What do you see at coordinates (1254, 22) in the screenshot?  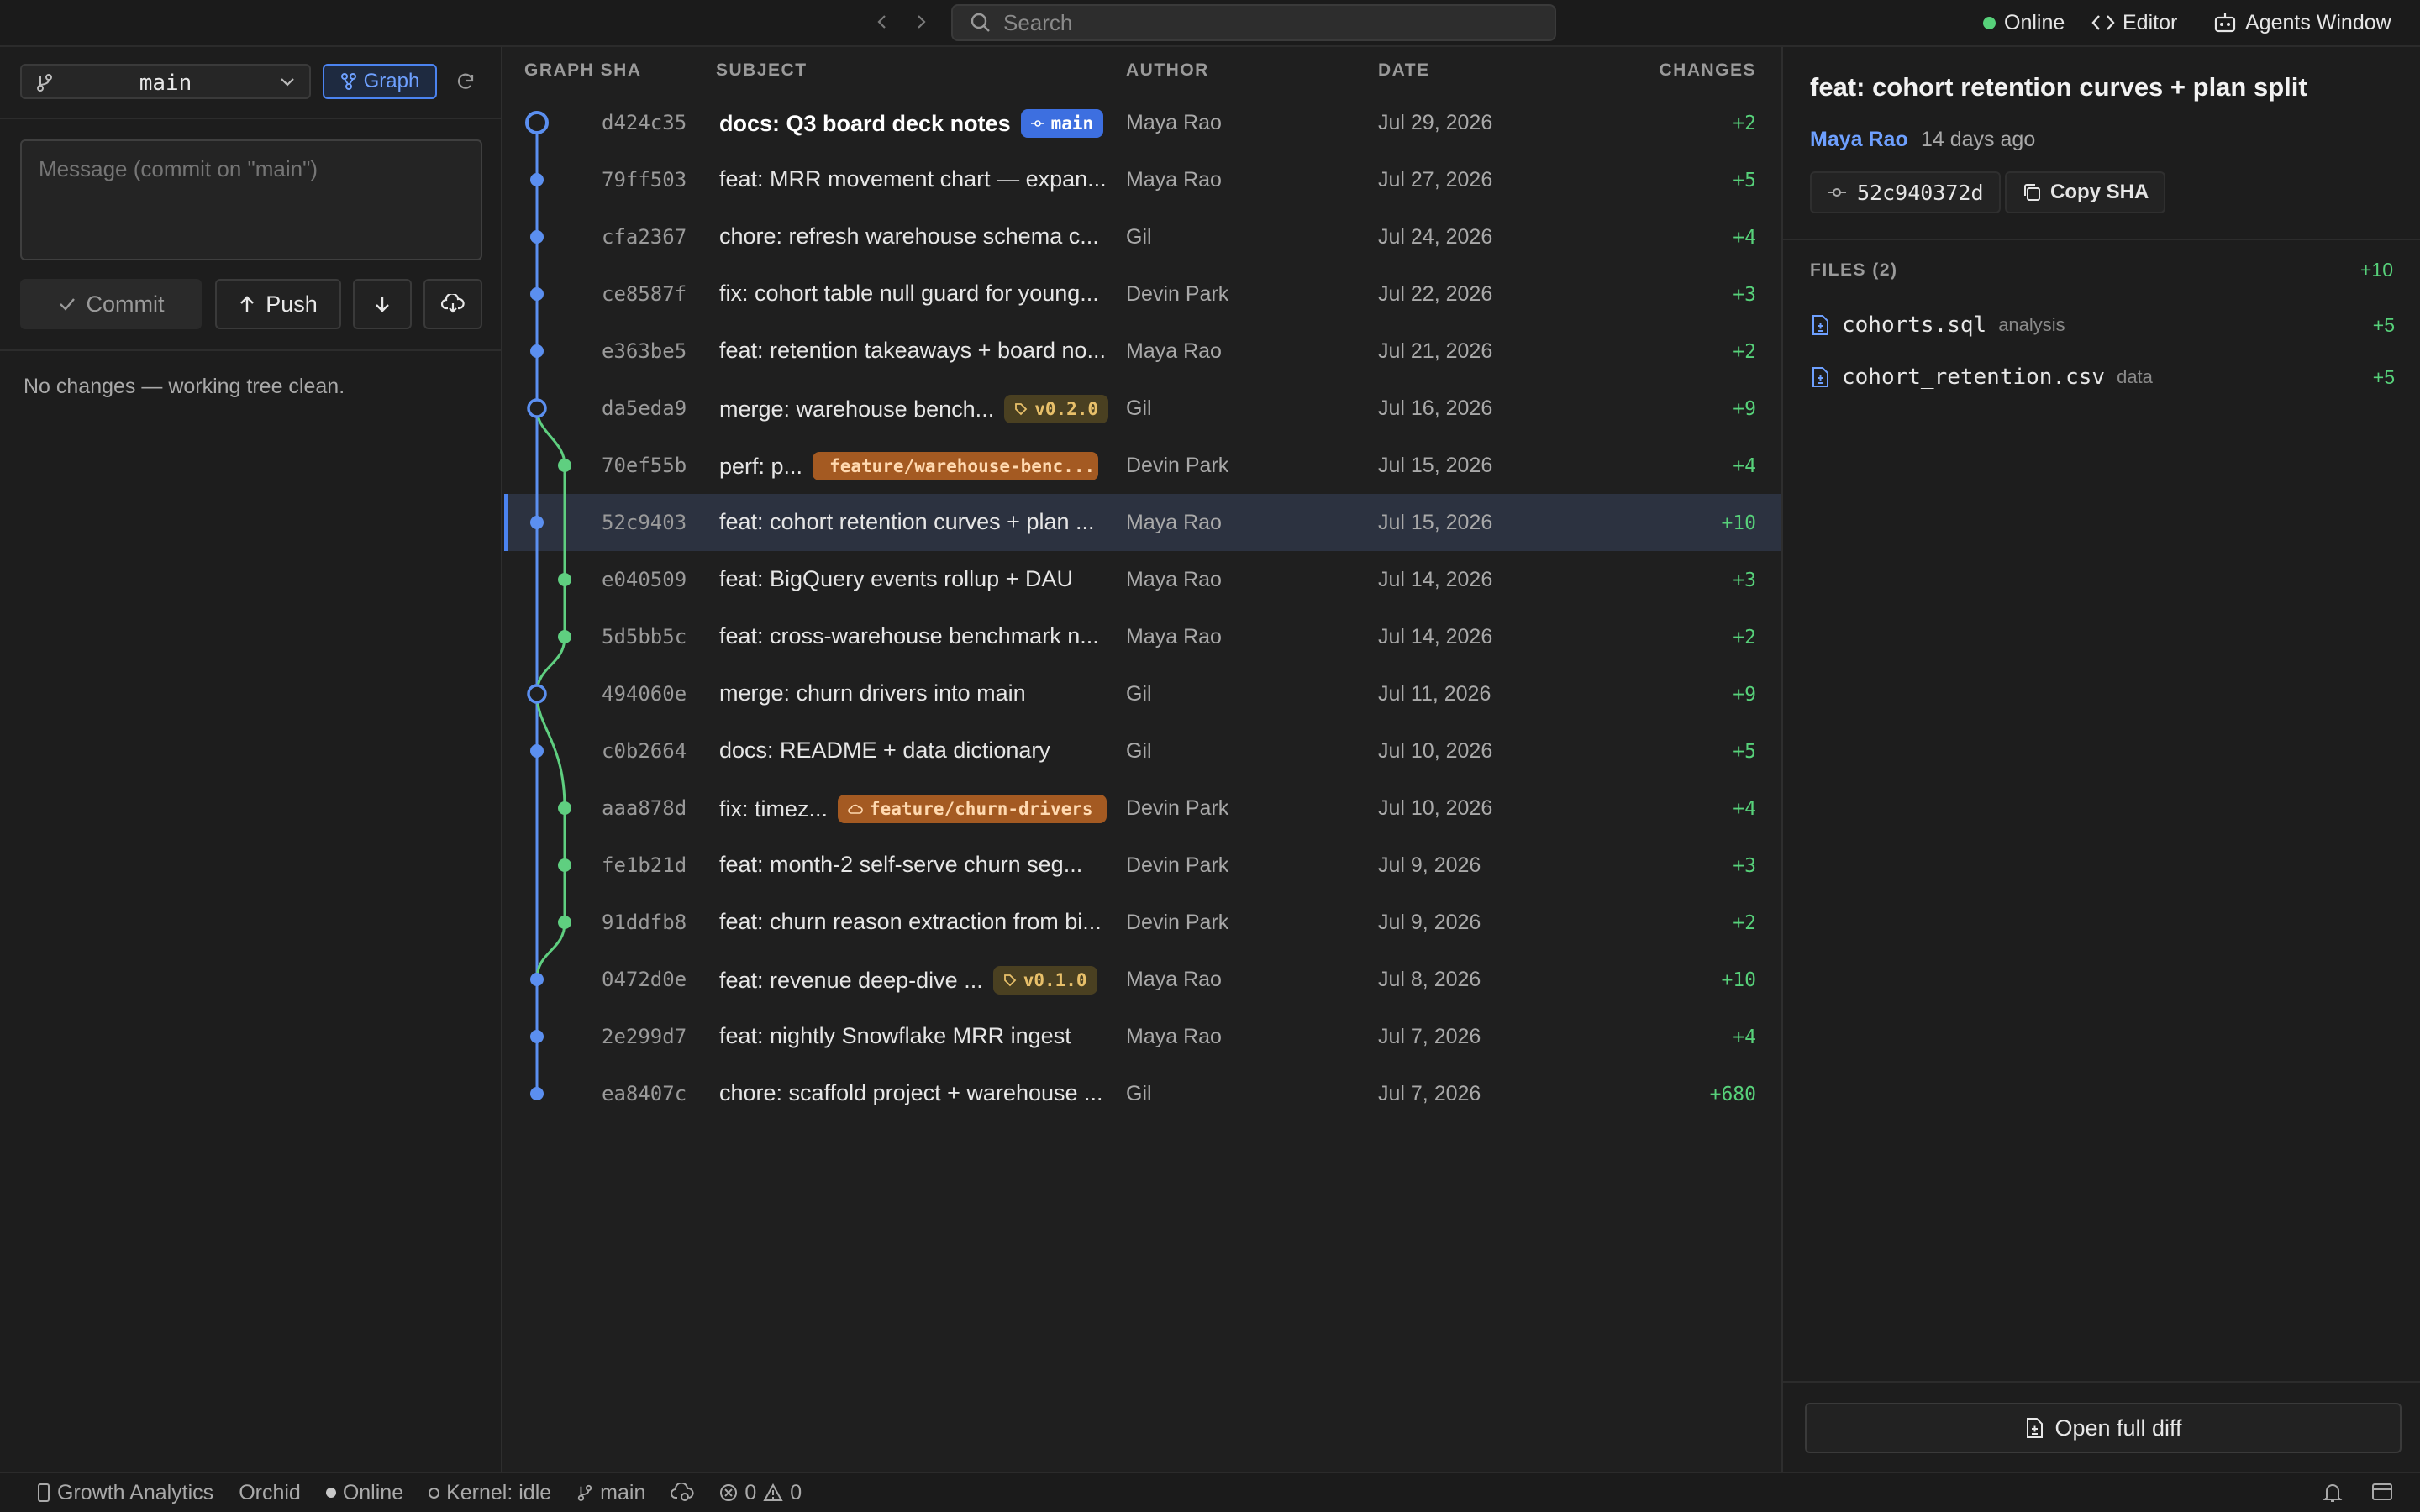 I see `search-input: Search` at bounding box center [1254, 22].